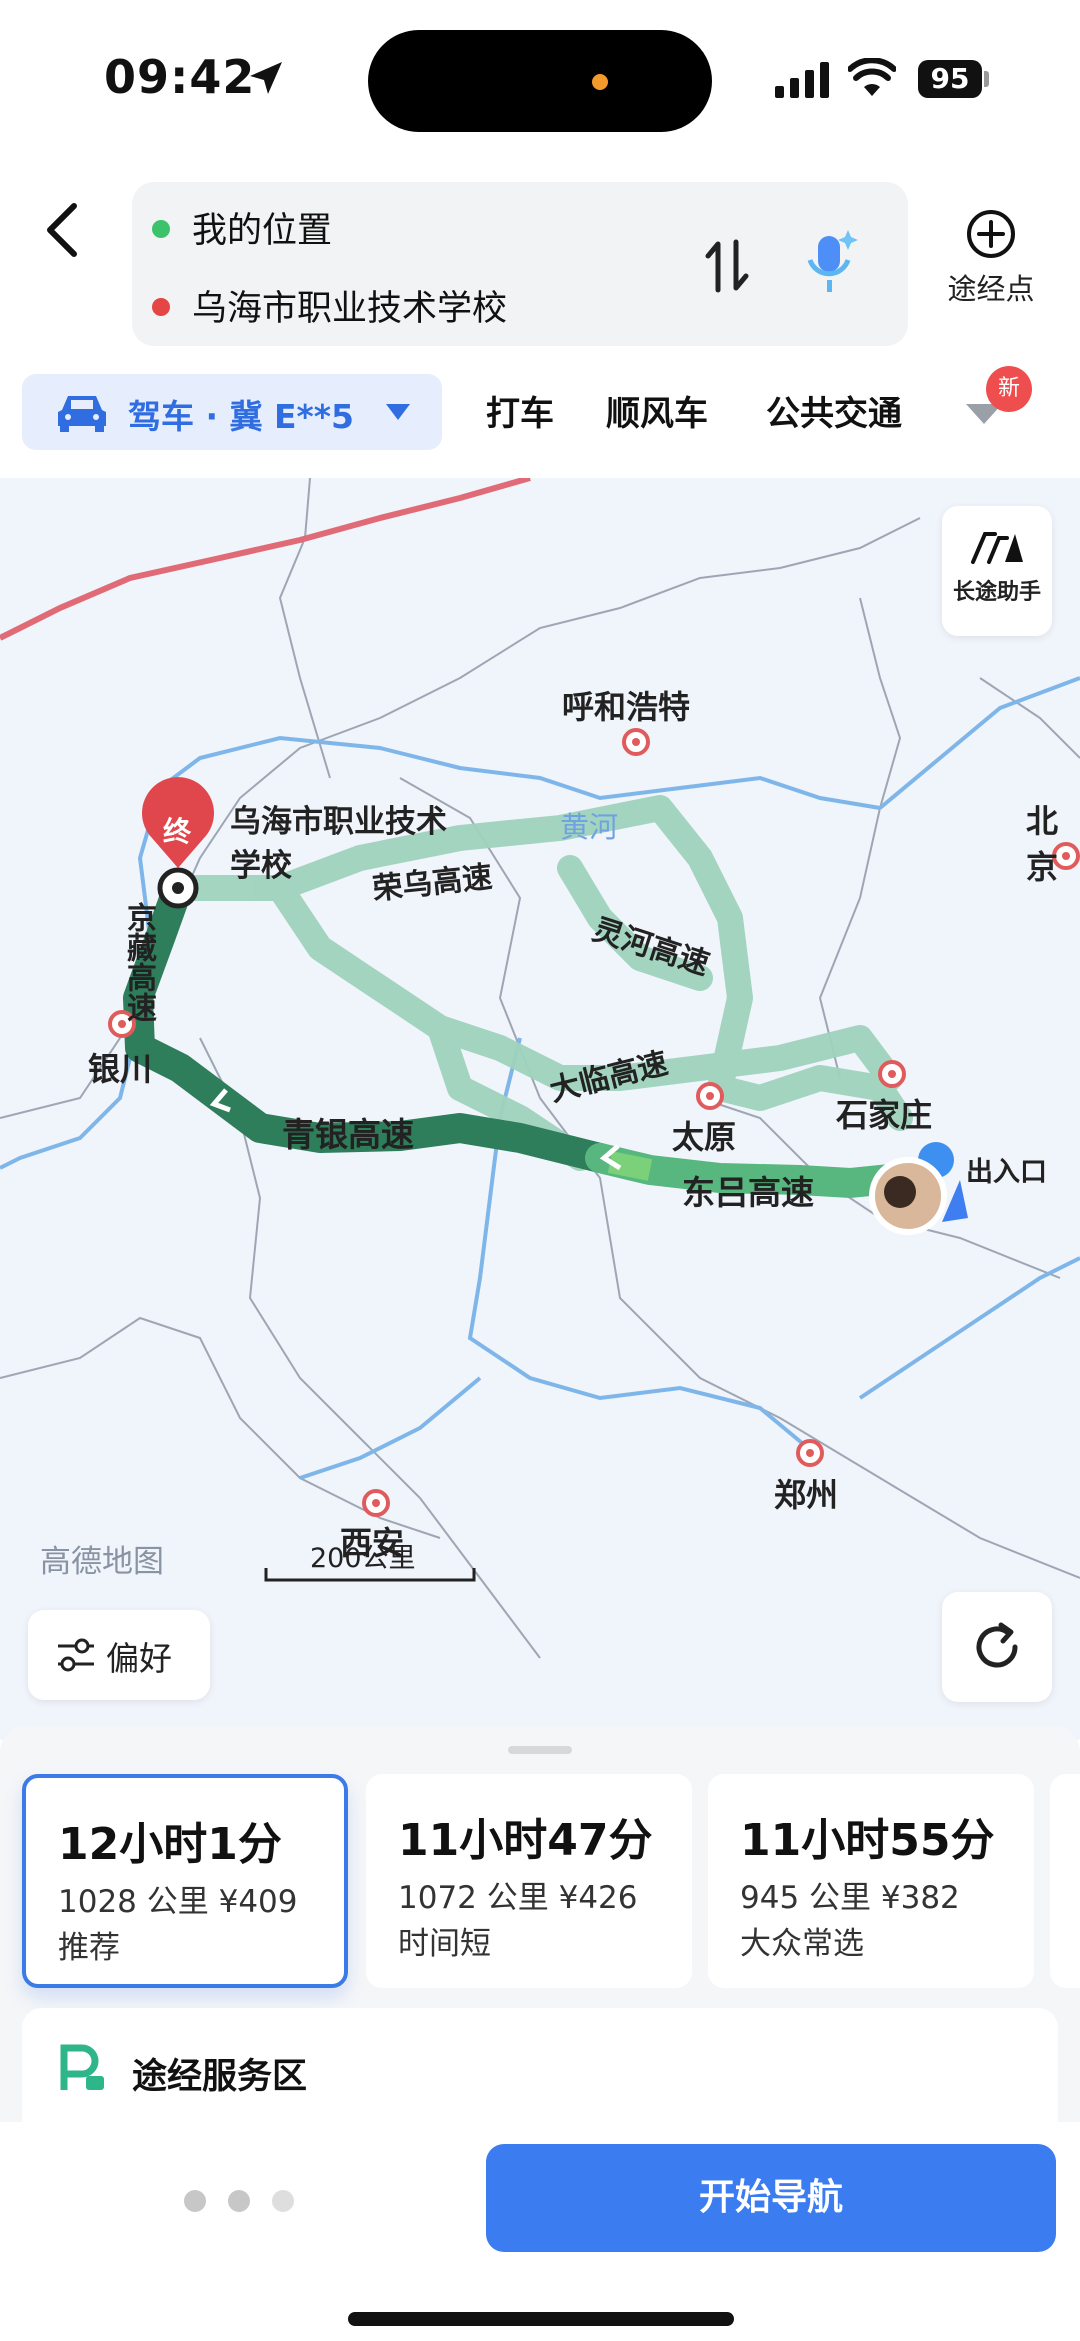  What do you see at coordinates (771, 2198) in the screenshot?
I see `start-navigation-button: 开始导航` at bounding box center [771, 2198].